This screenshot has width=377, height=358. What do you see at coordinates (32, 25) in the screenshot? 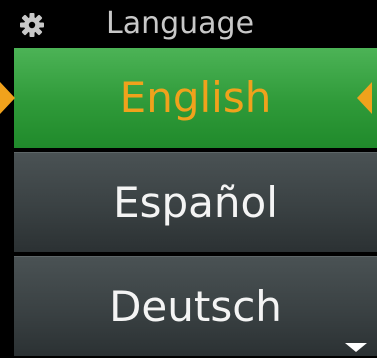
I see `gear-icon` at bounding box center [32, 25].